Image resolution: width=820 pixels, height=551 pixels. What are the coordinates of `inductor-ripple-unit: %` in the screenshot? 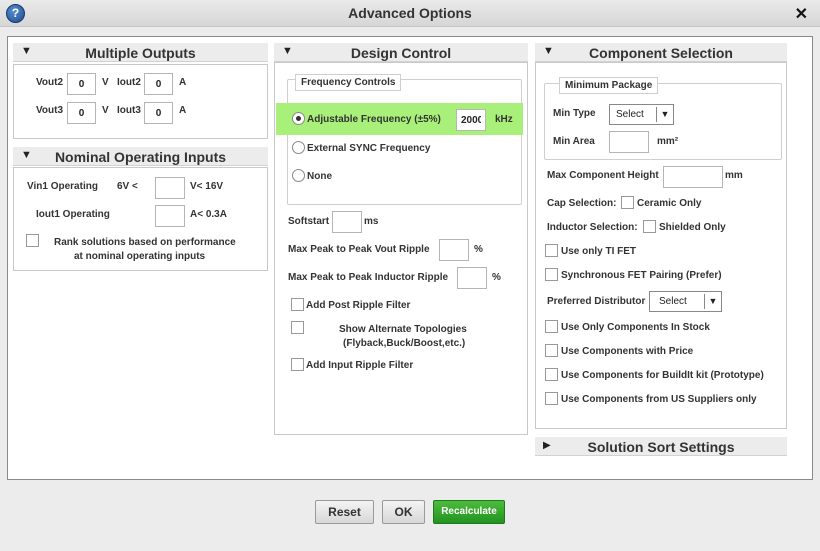 It's located at (496, 277).